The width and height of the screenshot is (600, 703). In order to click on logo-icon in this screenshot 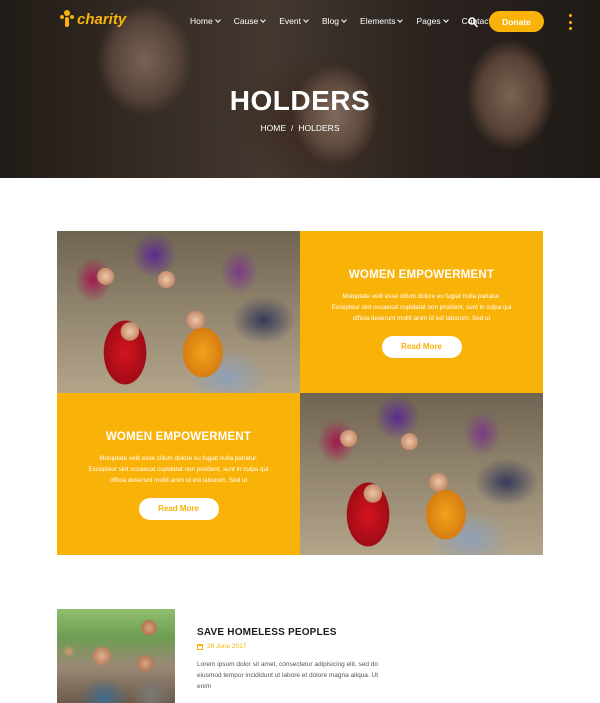, I will do `click(68, 19)`.